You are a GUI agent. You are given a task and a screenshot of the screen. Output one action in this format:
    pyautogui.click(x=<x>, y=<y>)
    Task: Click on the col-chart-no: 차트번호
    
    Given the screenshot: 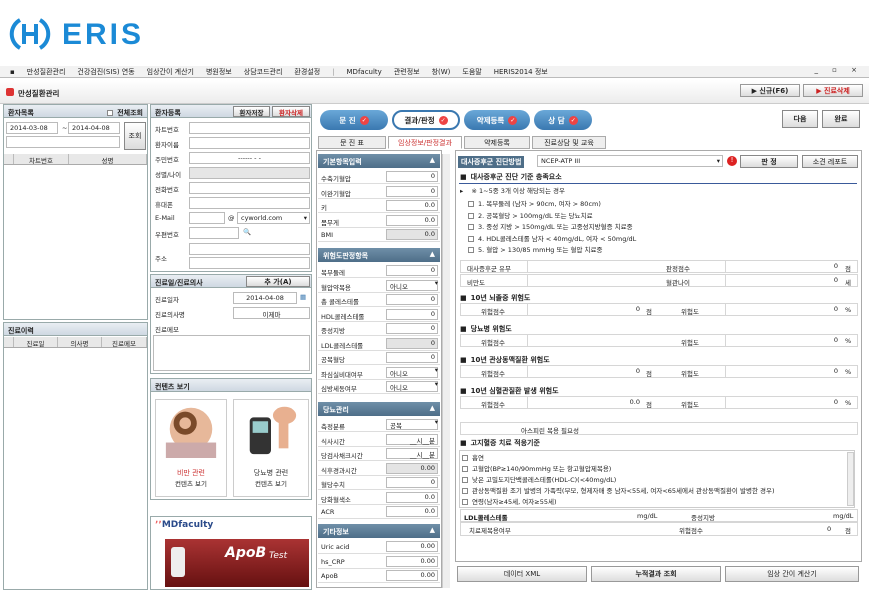 What is the action you would take?
    pyautogui.click(x=41, y=159)
    